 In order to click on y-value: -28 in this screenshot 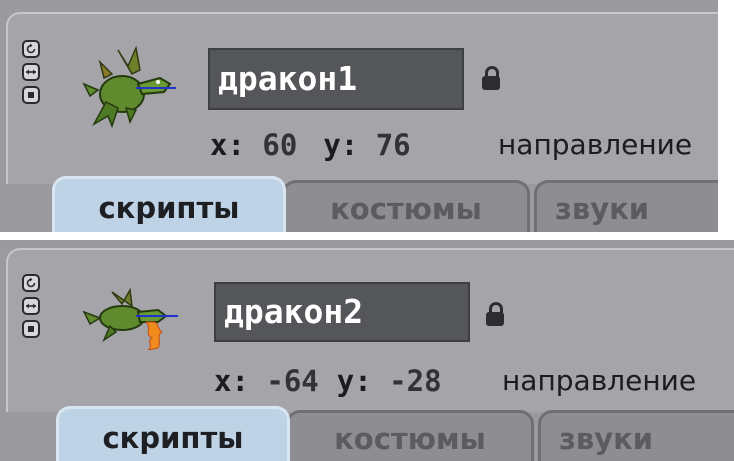, I will do `click(415, 381)`.